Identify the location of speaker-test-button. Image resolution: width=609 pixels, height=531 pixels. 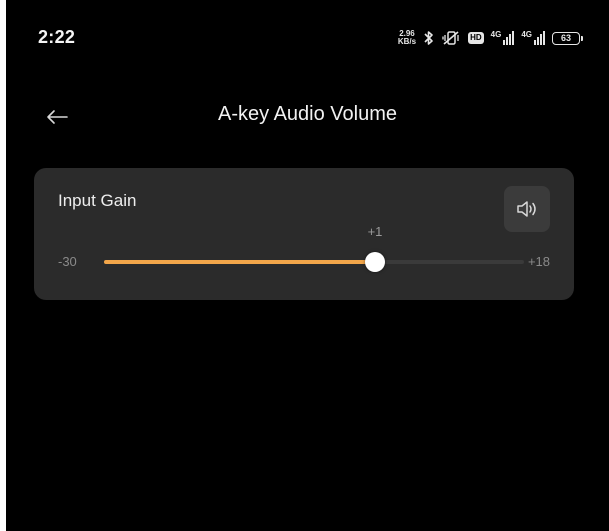
(527, 209).